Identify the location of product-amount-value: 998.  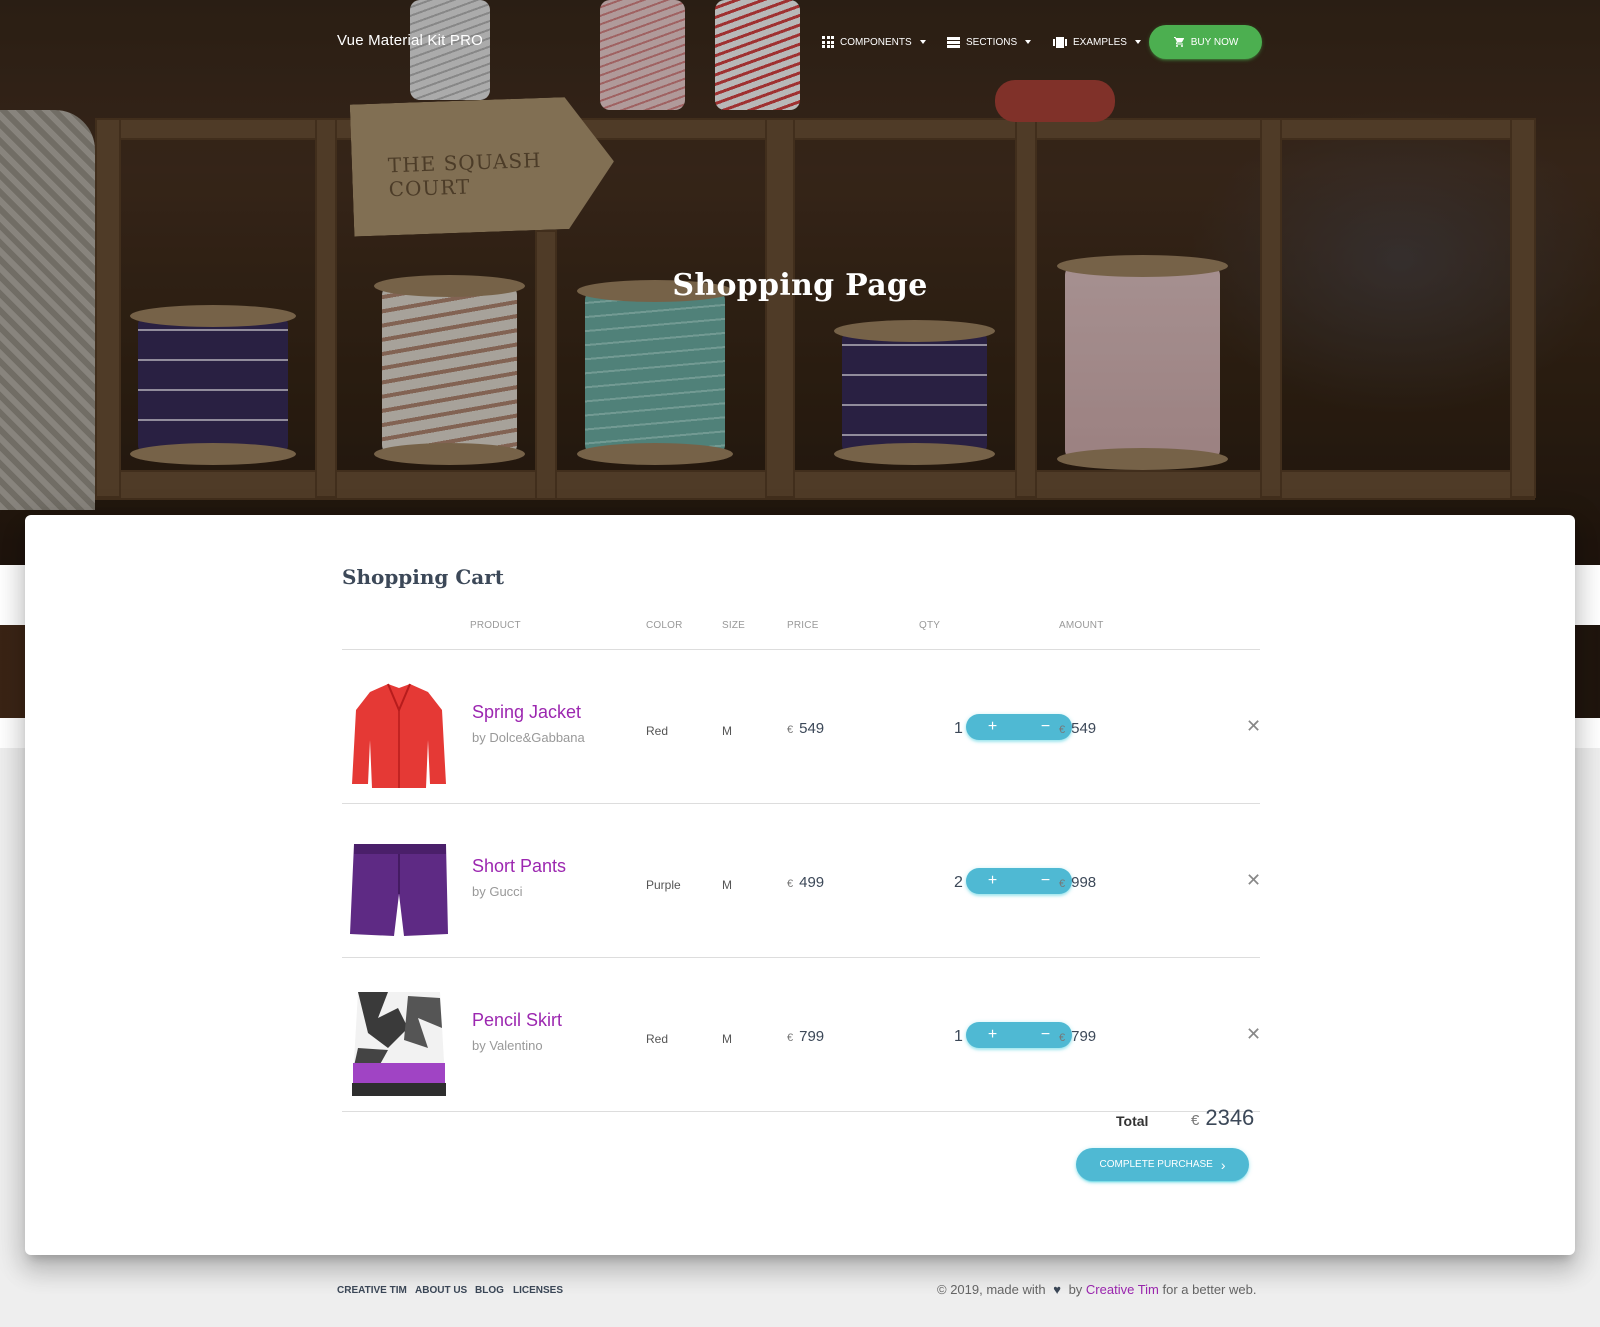
(1084, 882).